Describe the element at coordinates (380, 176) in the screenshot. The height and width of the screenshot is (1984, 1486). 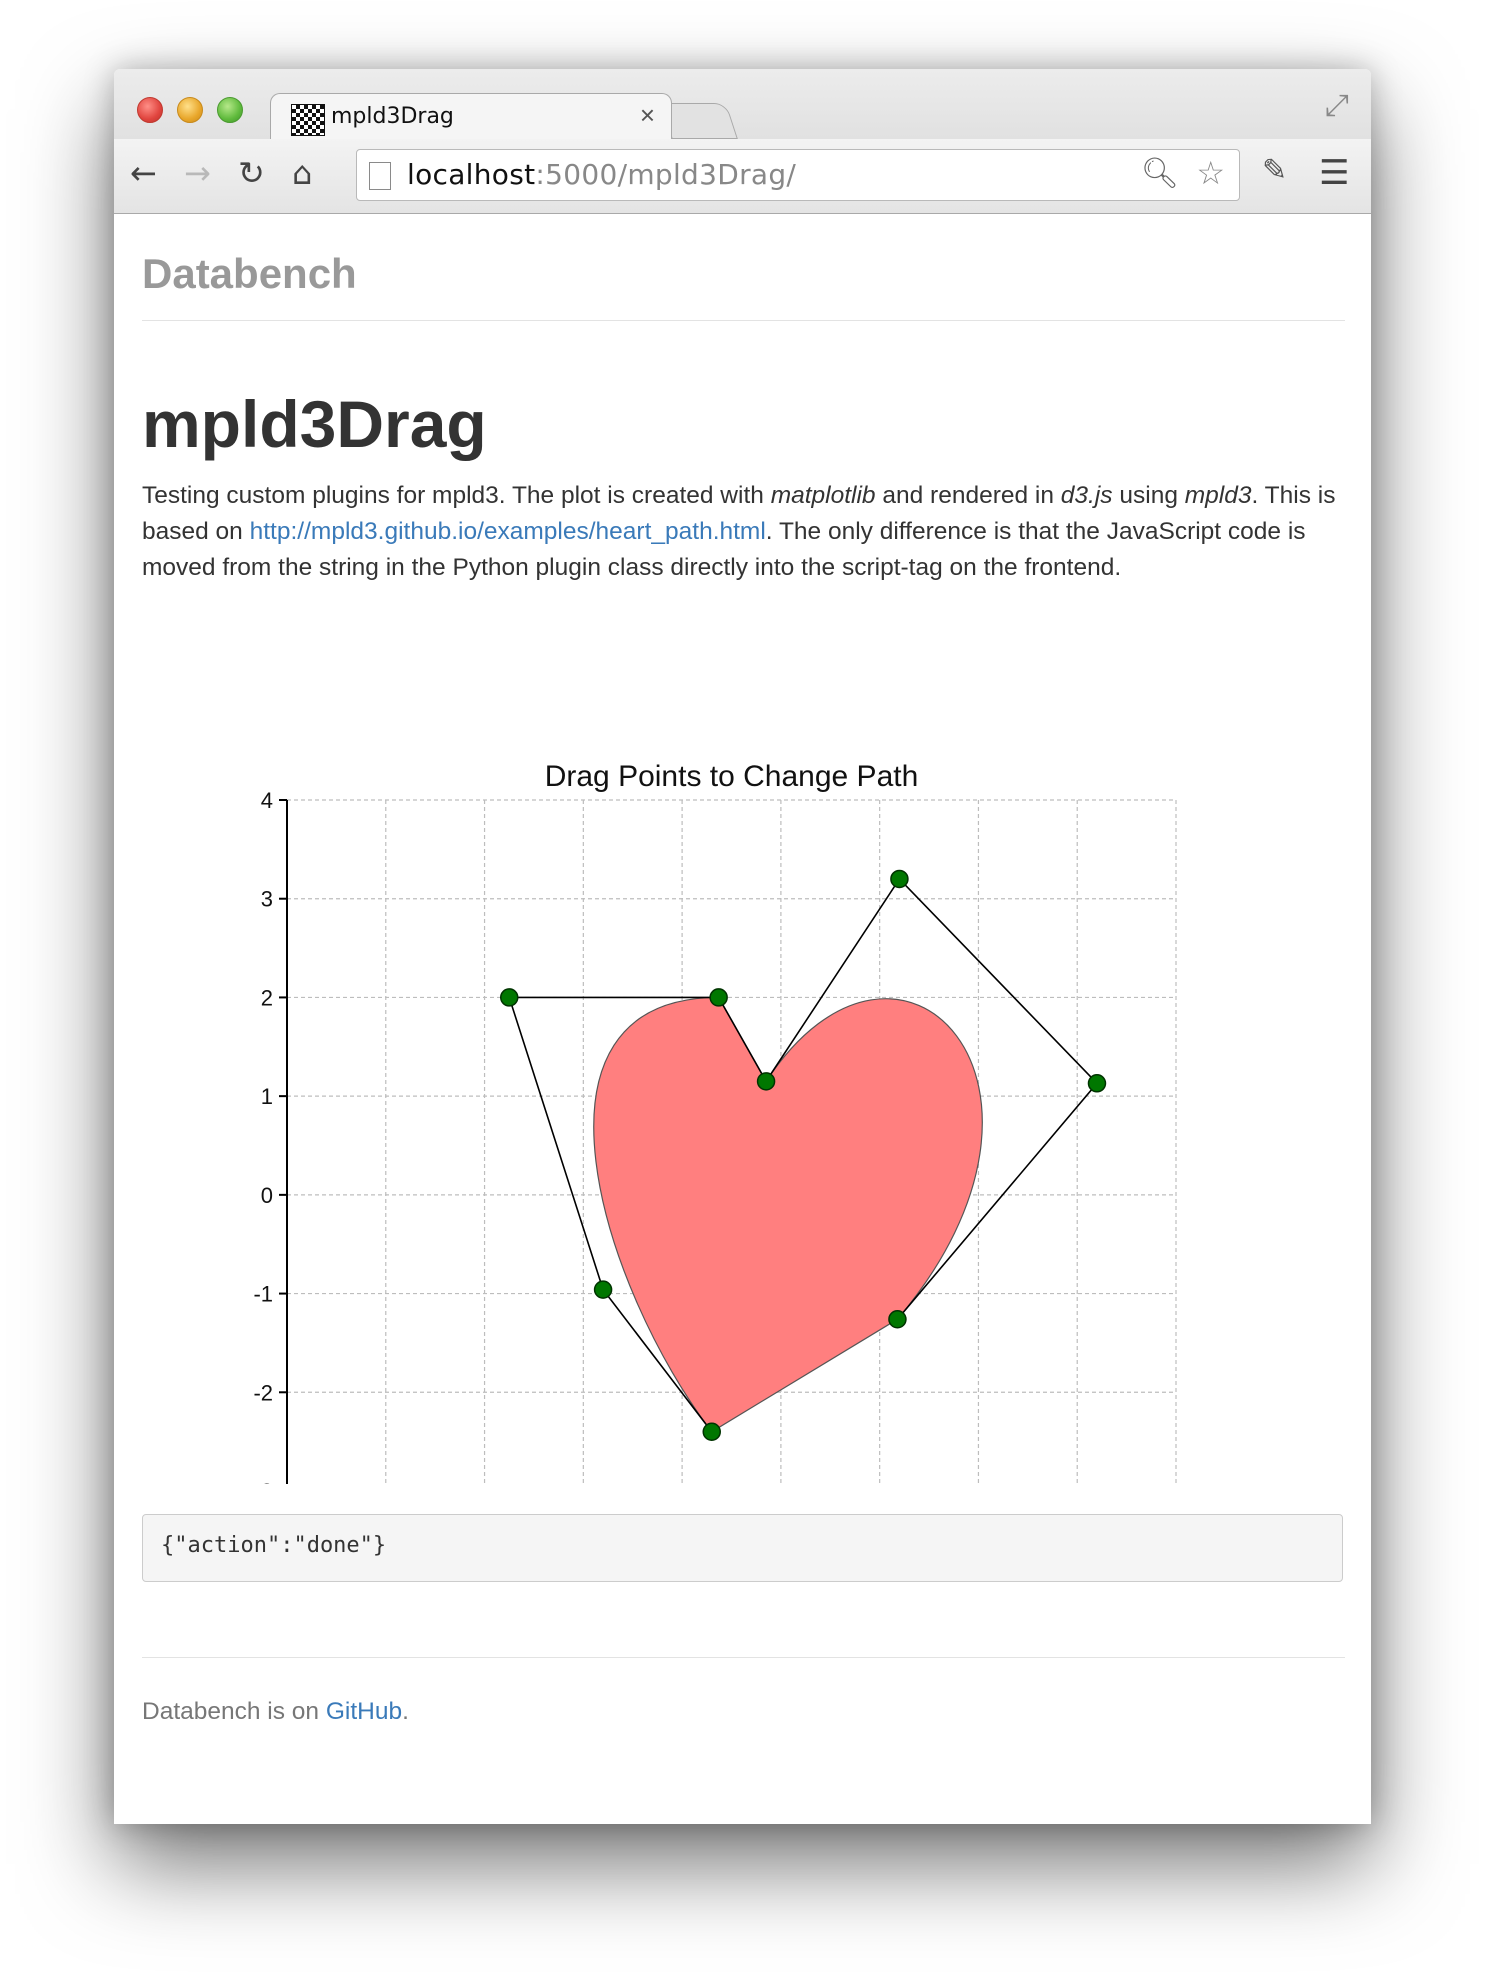
I see `page-icon` at that location.